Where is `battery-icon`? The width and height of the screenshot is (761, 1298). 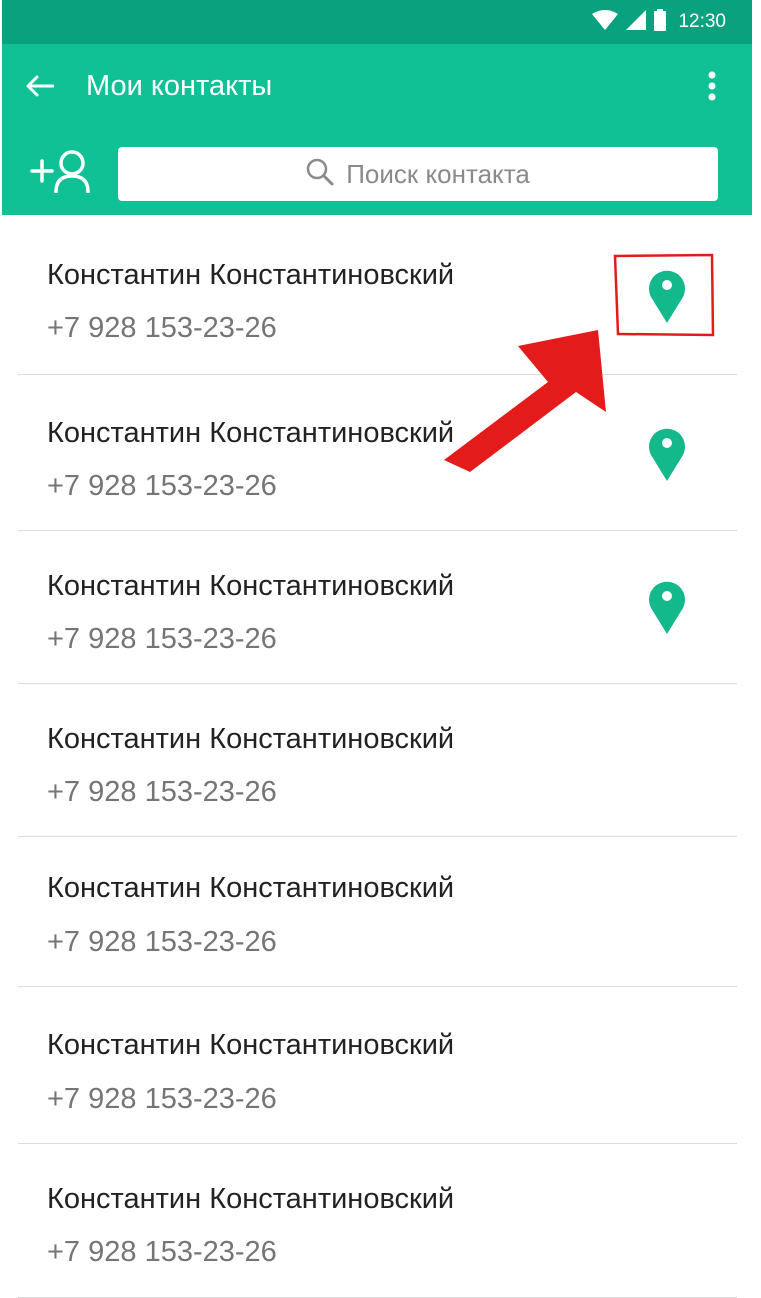 battery-icon is located at coordinates (660, 22).